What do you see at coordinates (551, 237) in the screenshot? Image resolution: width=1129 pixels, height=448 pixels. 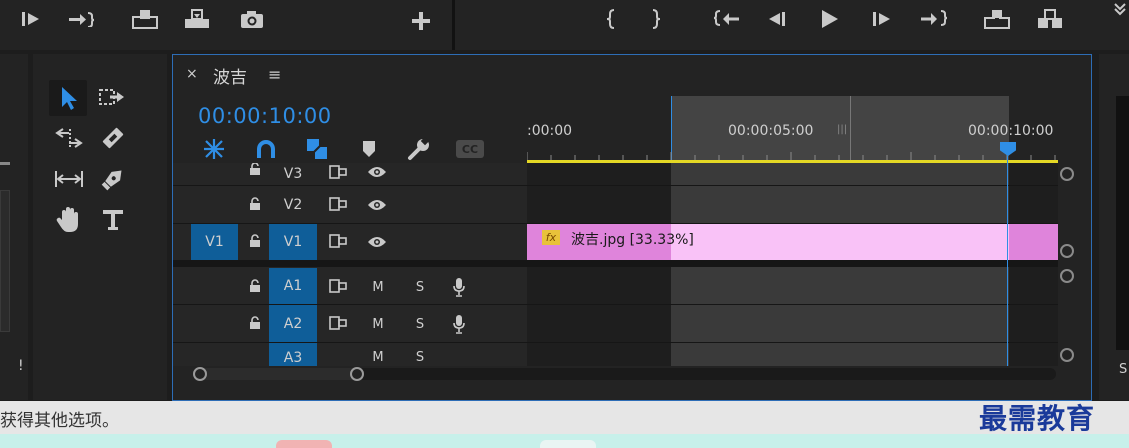 I see `fx-badge: fx` at bounding box center [551, 237].